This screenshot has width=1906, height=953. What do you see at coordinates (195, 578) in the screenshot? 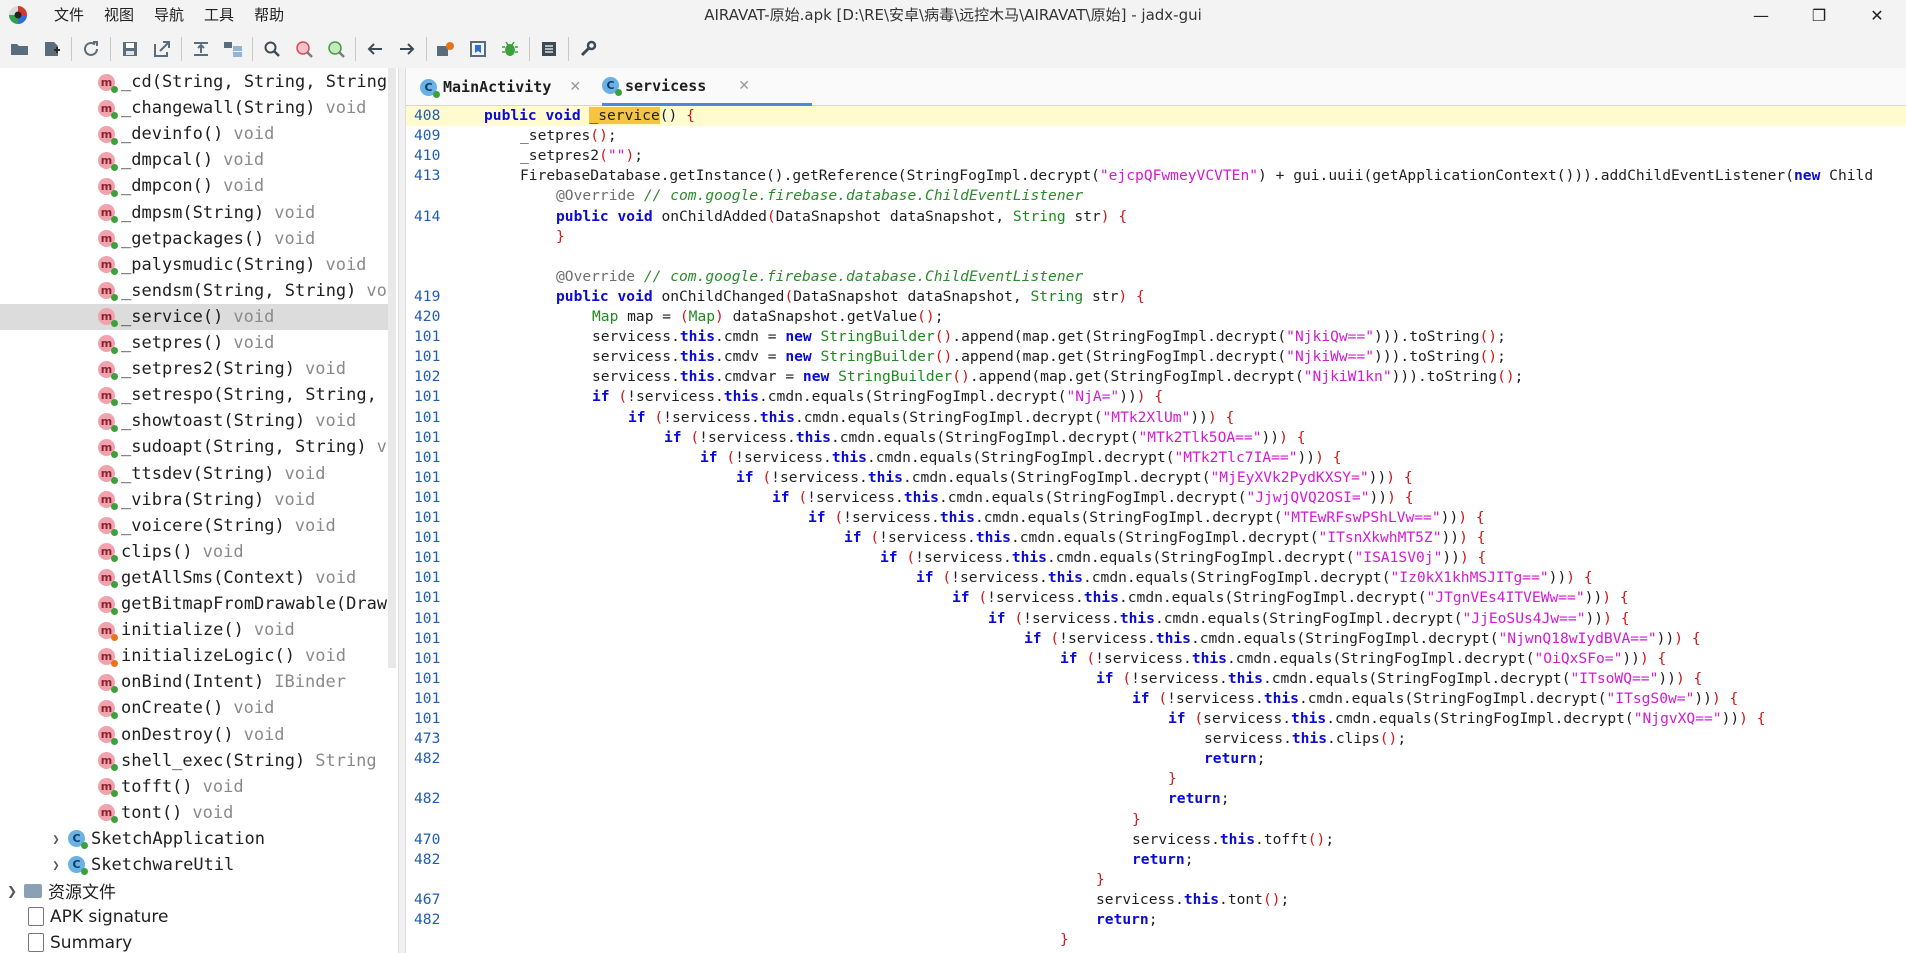
I see `tree-method-item: m getAllSms(Context) void` at bounding box center [195, 578].